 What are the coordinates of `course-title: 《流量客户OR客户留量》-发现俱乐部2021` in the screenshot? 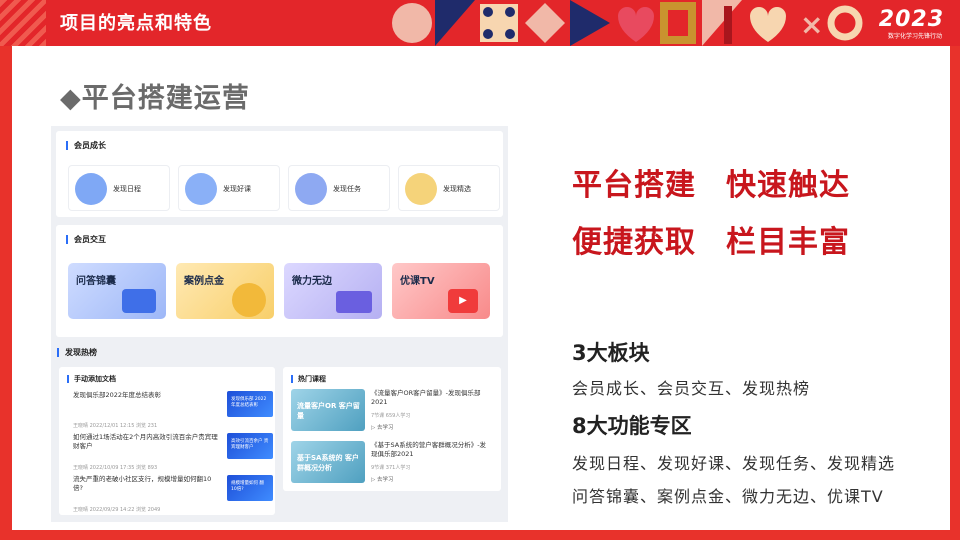 It's located at (426, 397).